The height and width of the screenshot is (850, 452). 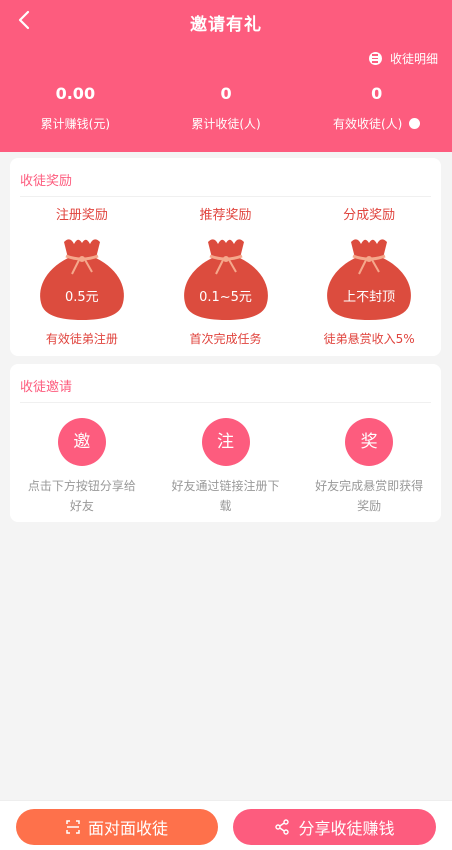 What do you see at coordinates (369, 297) in the screenshot?
I see `reward-value: 上不封顶` at bounding box center [369, 297].